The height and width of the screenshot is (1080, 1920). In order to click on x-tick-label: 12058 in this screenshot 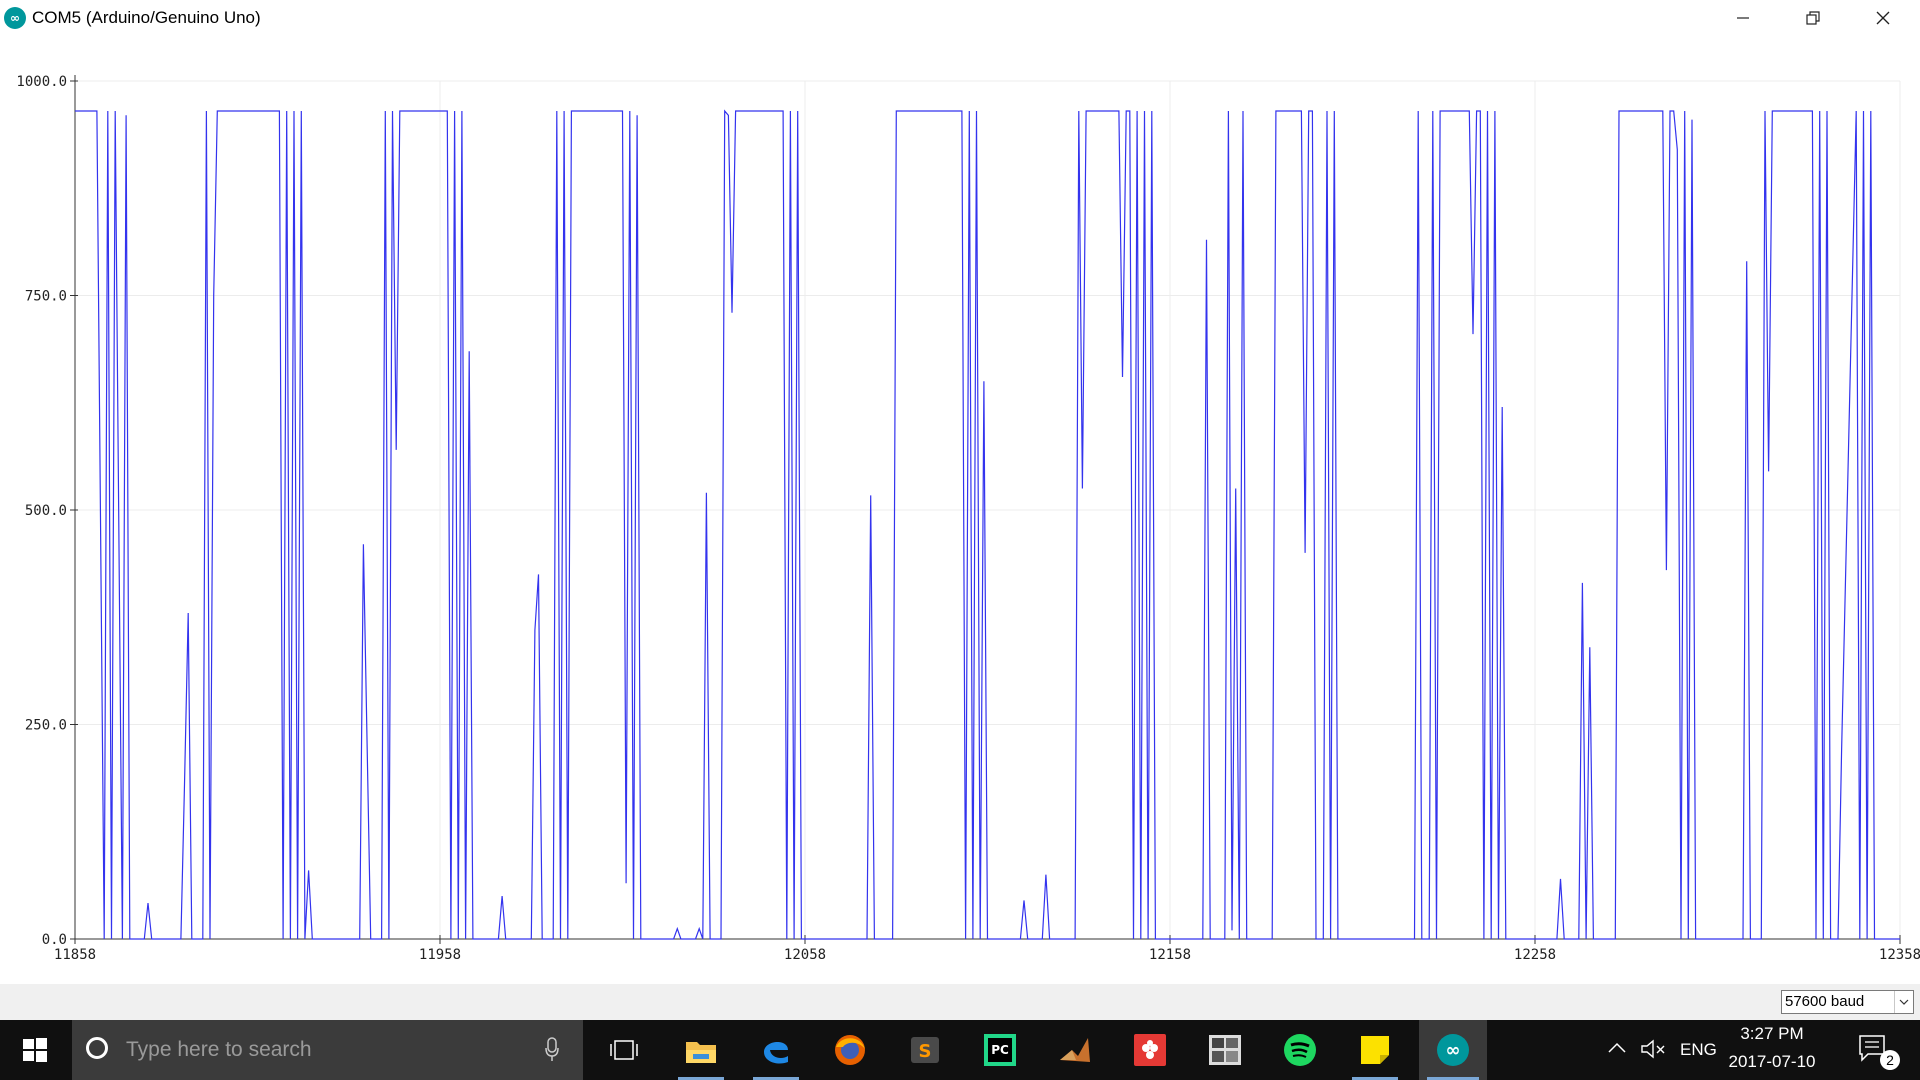, I will do `click(805, 955)`.